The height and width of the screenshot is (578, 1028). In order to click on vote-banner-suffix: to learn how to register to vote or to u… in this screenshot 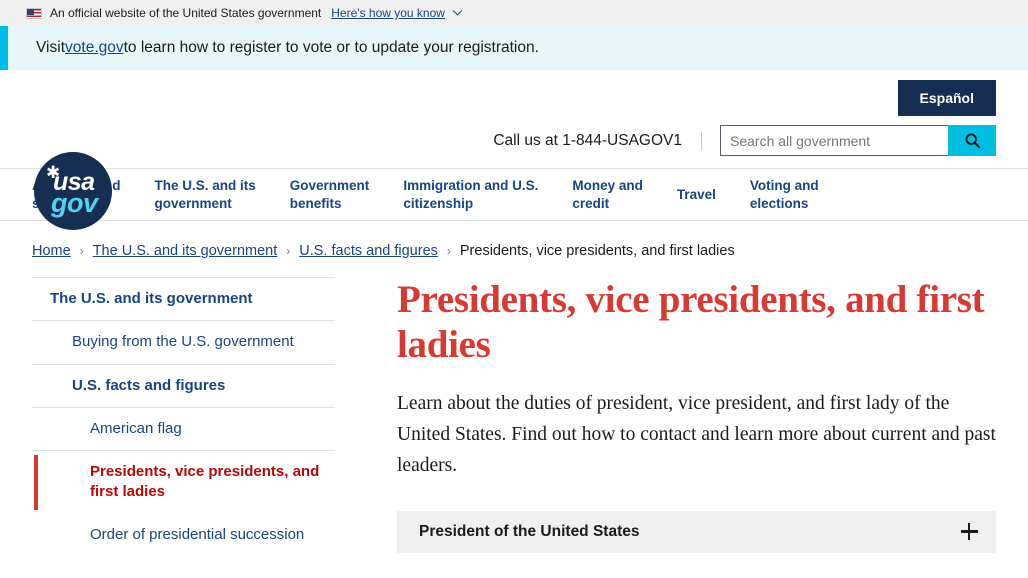, I will do `click(331, 47)`.